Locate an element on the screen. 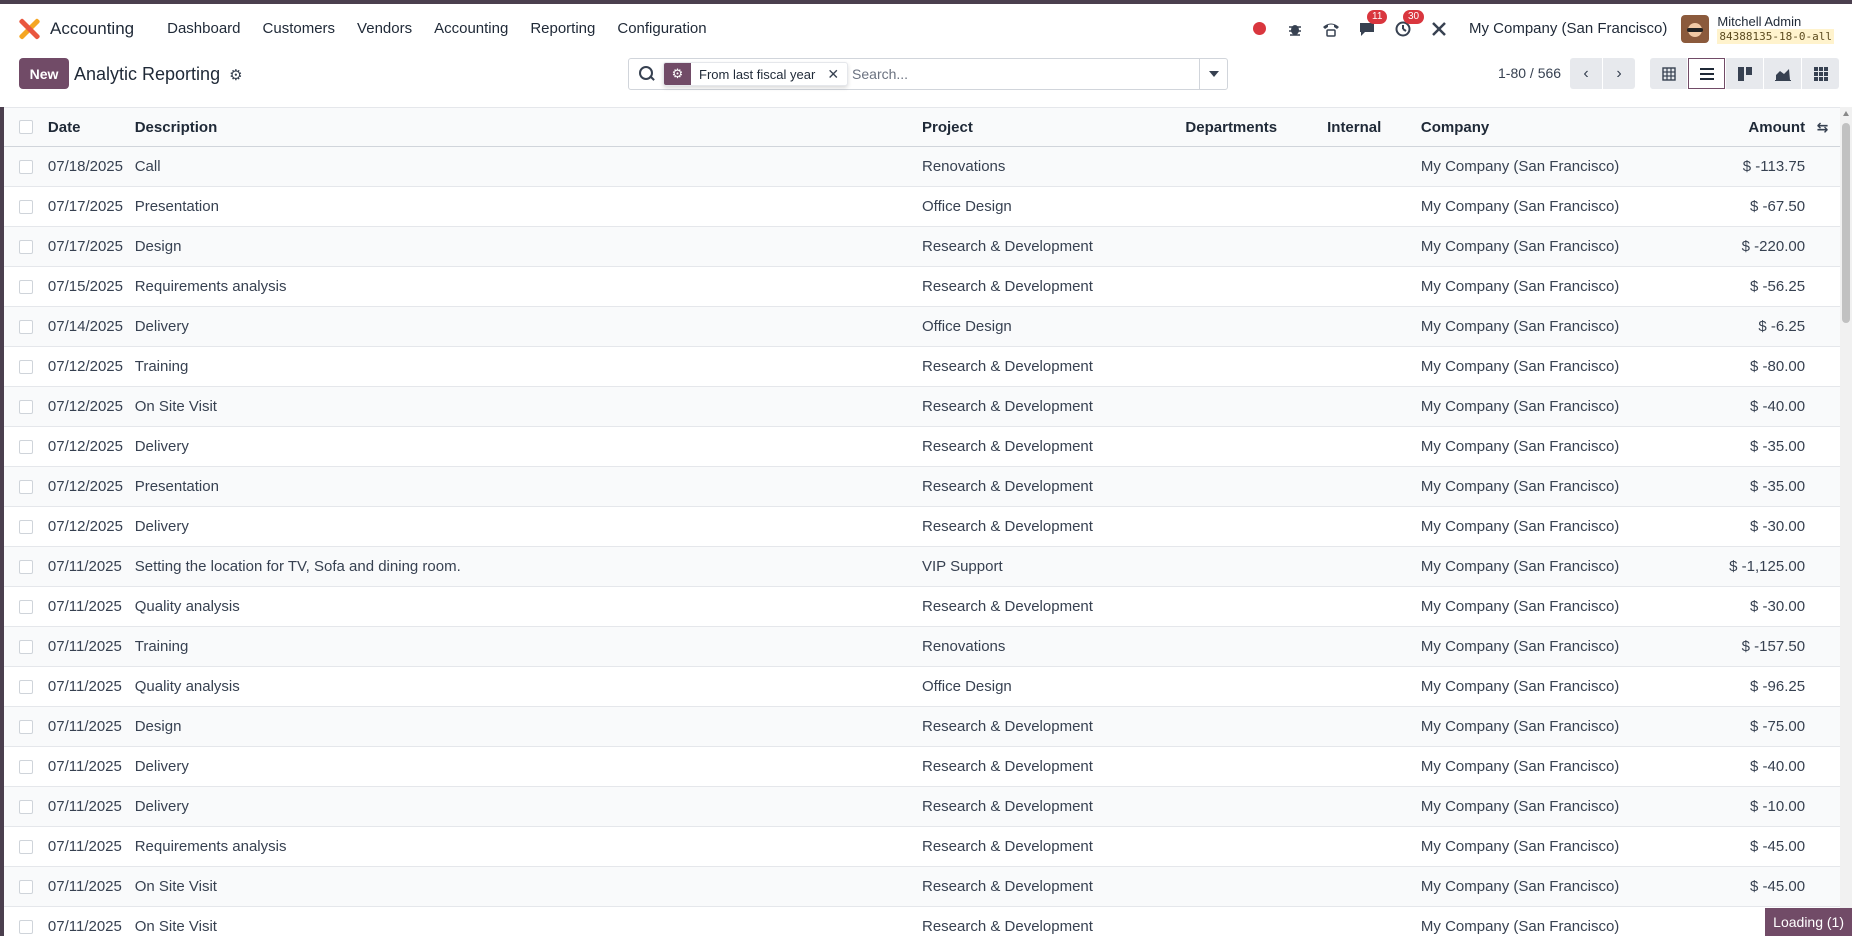 This screenshot has width=1852, height=936. new-button: New is located at coordinates (44, 73).